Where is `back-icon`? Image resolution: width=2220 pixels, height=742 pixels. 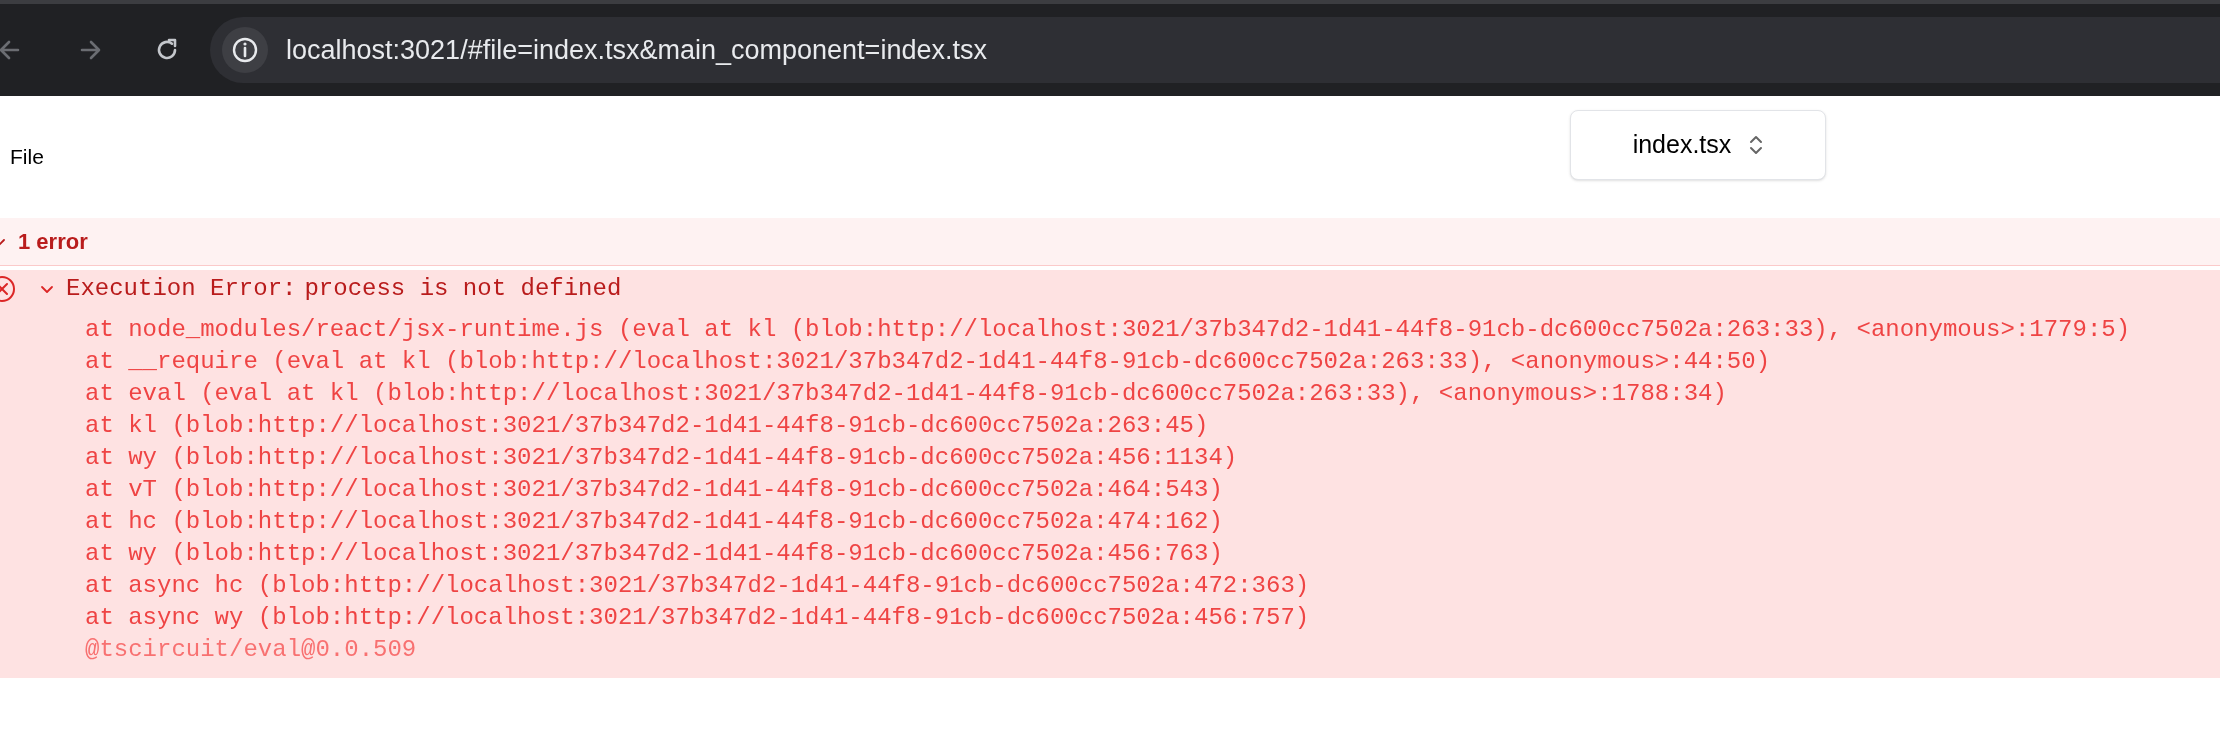
back-icon is located at coordinates (10, 50).